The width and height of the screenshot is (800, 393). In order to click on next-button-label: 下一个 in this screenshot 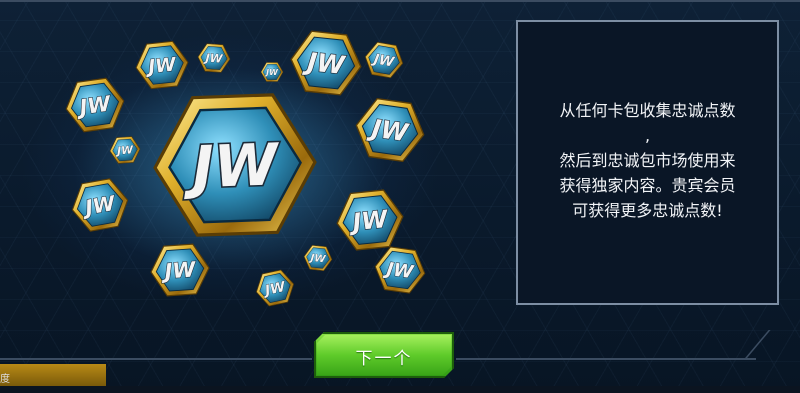, I will do `click(384, 359)`.